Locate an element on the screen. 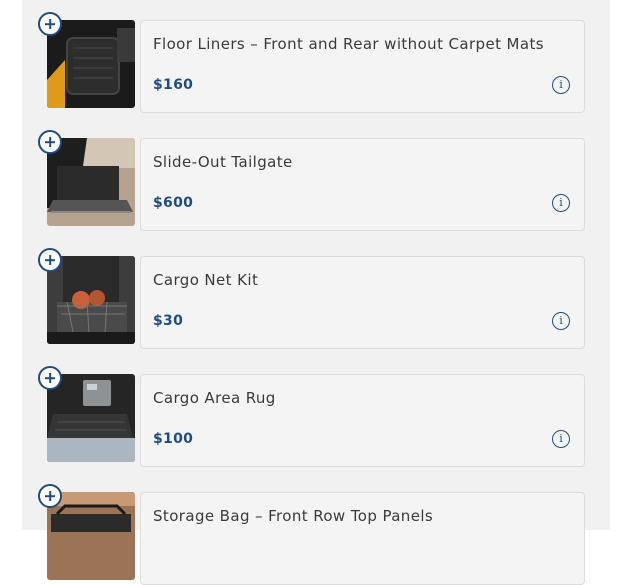 This screenshot has height=585, width=642. tailgate-image is located at coordinates (91, 182).